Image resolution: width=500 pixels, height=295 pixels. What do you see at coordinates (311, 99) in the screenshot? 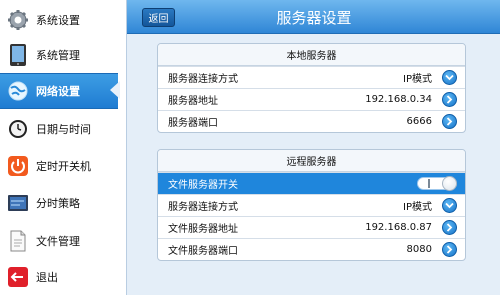
I see `local-server-address-row: 服务器地址 192.168.0.34` at bounding box center [311, 99].